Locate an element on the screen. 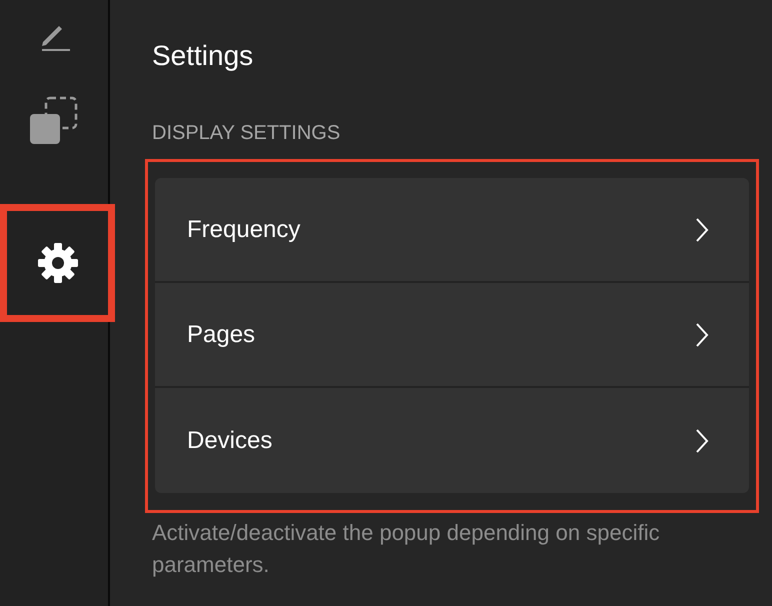 Image resolution: width=772 pixels, height=606 pixels. sidebar-item is located at coordinates (57, 263).